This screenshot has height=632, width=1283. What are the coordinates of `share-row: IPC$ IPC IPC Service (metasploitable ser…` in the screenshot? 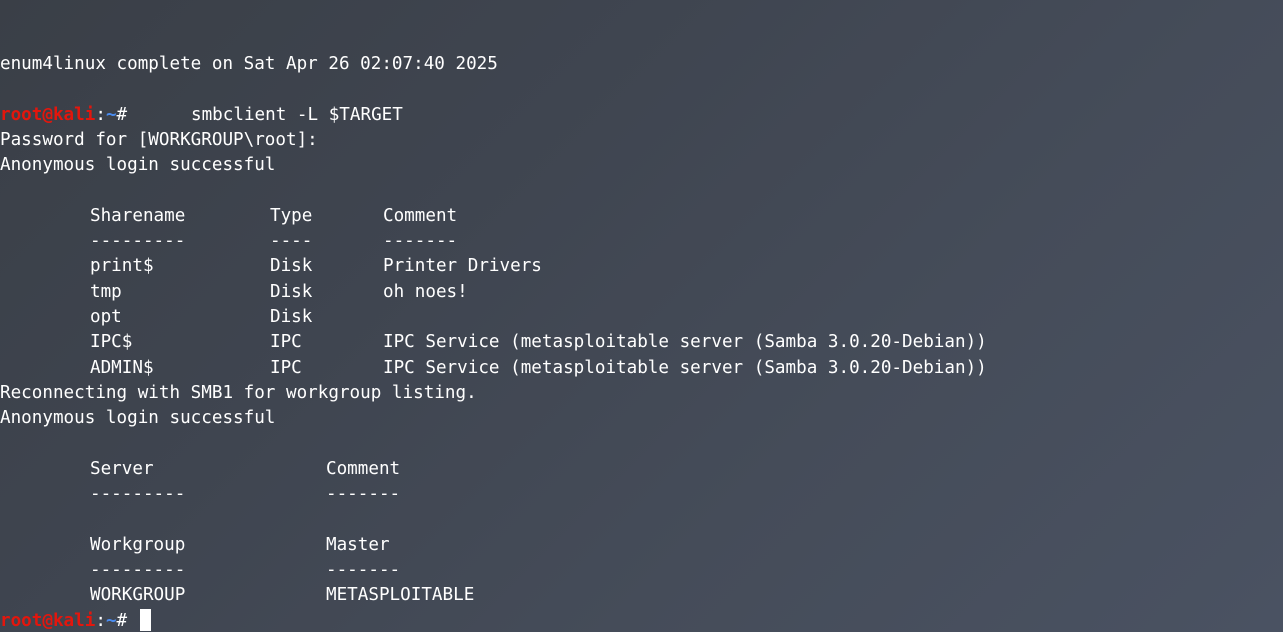 It's located at (641, 342).